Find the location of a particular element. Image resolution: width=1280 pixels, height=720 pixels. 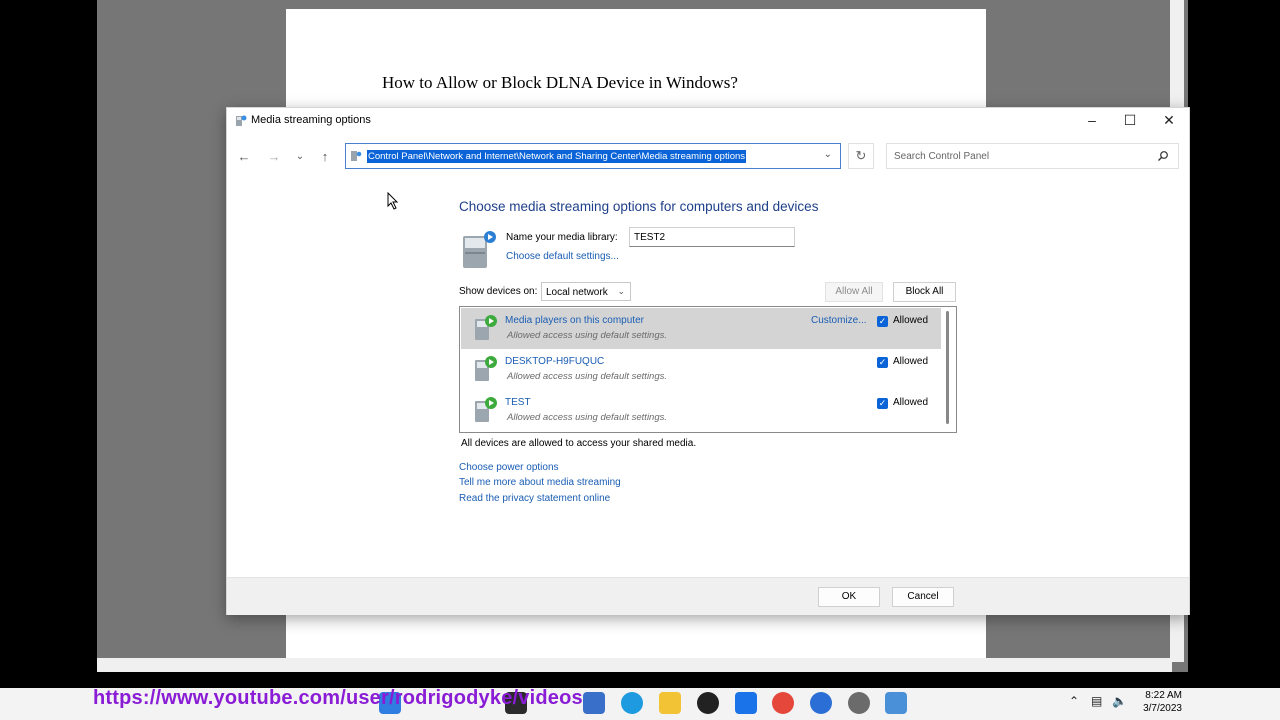

dialog-titlebar: Media streaming options – ☐ ✕ is located at coordinates (708, 121).